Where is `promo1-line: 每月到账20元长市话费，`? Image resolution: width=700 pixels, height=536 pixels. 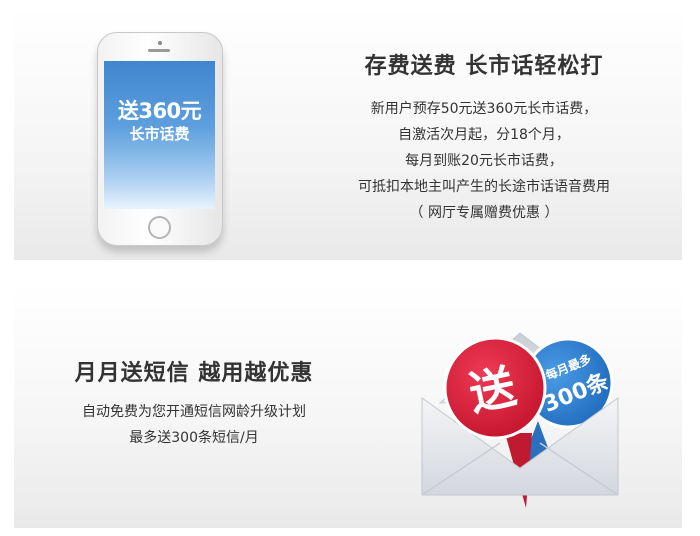
promo1-line: 每月到账20元长市话费， is located at coordinates (484, 161).